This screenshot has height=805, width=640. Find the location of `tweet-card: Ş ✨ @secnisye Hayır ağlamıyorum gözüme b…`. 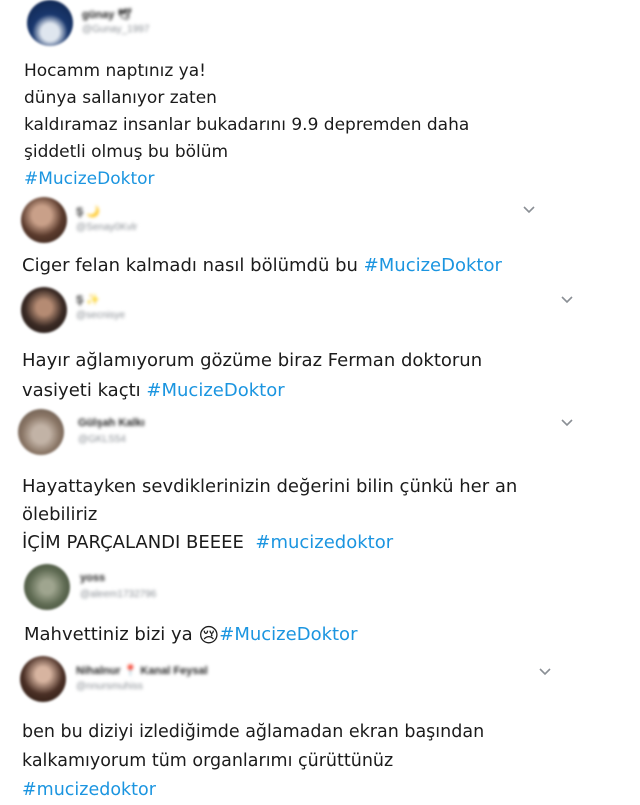

tweet-card: Ş ✨ @secnisye Hayır ağlamıyorum gözüme b… is located at coordinates (320, 344).